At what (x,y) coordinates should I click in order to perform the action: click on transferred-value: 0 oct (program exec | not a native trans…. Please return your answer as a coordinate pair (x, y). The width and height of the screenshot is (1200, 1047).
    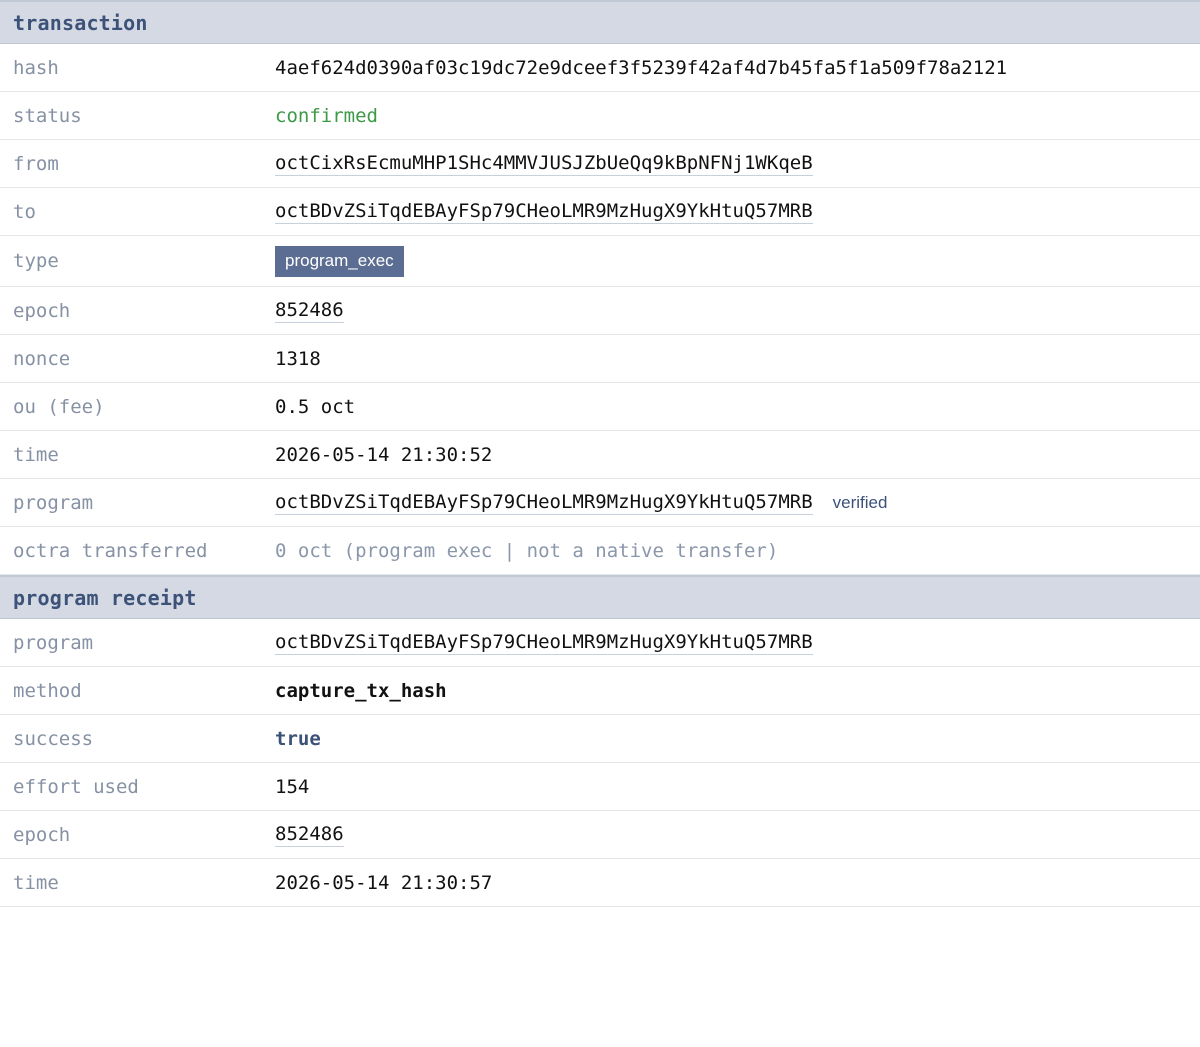
    Looking at the image, I should click on (527, 550).